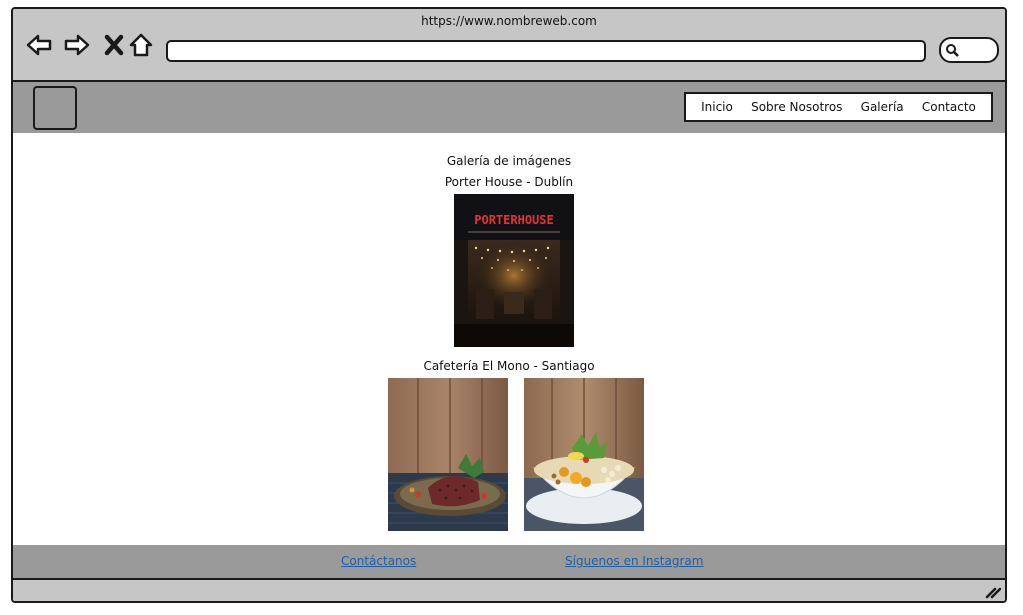 Image resolution: width=1023 pixels, height=615 pixels. I want to click on nav-menu: Inicio Sobre Nosotros Galería Contacto, so click(838, 107).